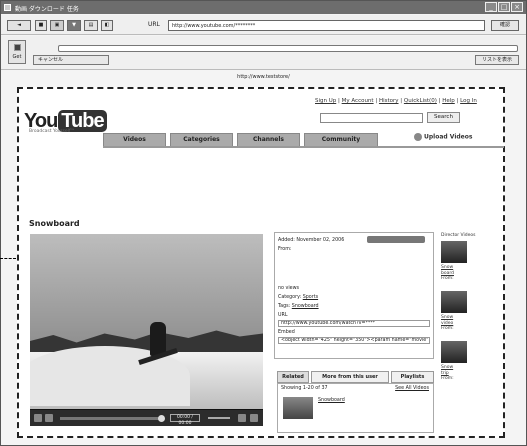  I want to click on get-label: Get, so click(17, 57).